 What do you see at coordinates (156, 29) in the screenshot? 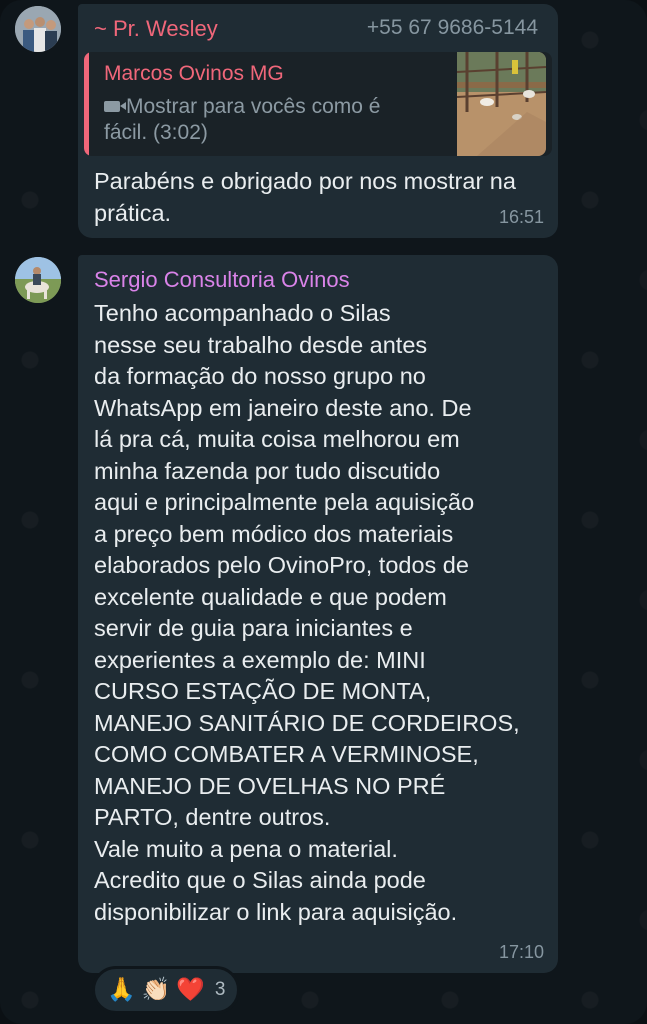
I see `sender-name: ~ Pr. Wesley` at bounding box center [156, 29].